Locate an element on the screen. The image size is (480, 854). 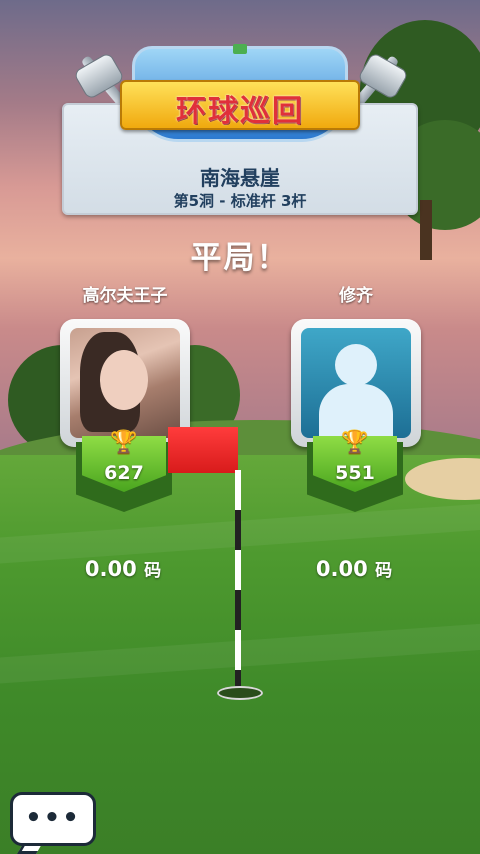
player-2-distance-value: 0.00 is located at coordinates (341, 569).